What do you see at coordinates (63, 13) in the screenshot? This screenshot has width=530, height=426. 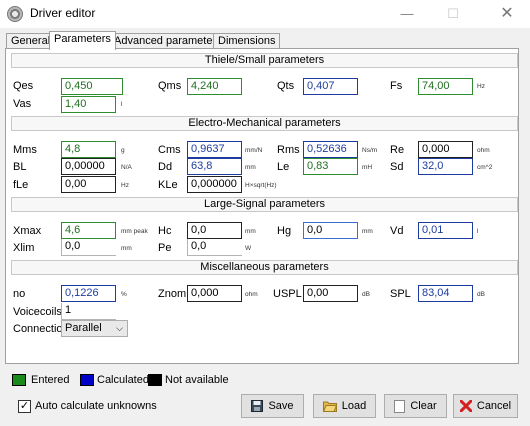 I see `window-title: Driver editor` at bounding box center [63, 13].